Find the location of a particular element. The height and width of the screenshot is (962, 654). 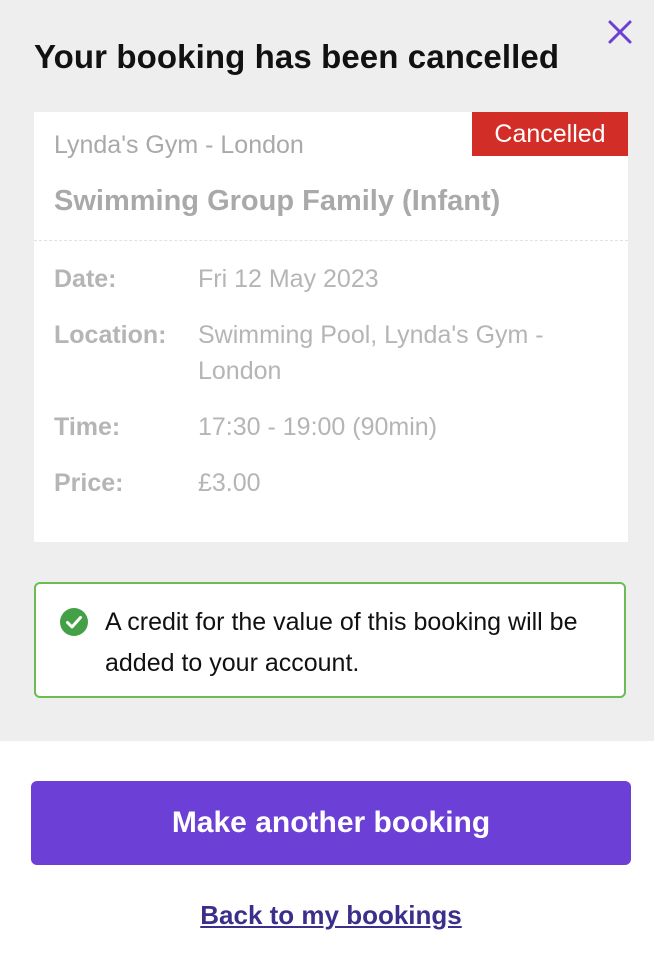

make-another-booking-button: Make another booking is located at coordinates (331, 823).